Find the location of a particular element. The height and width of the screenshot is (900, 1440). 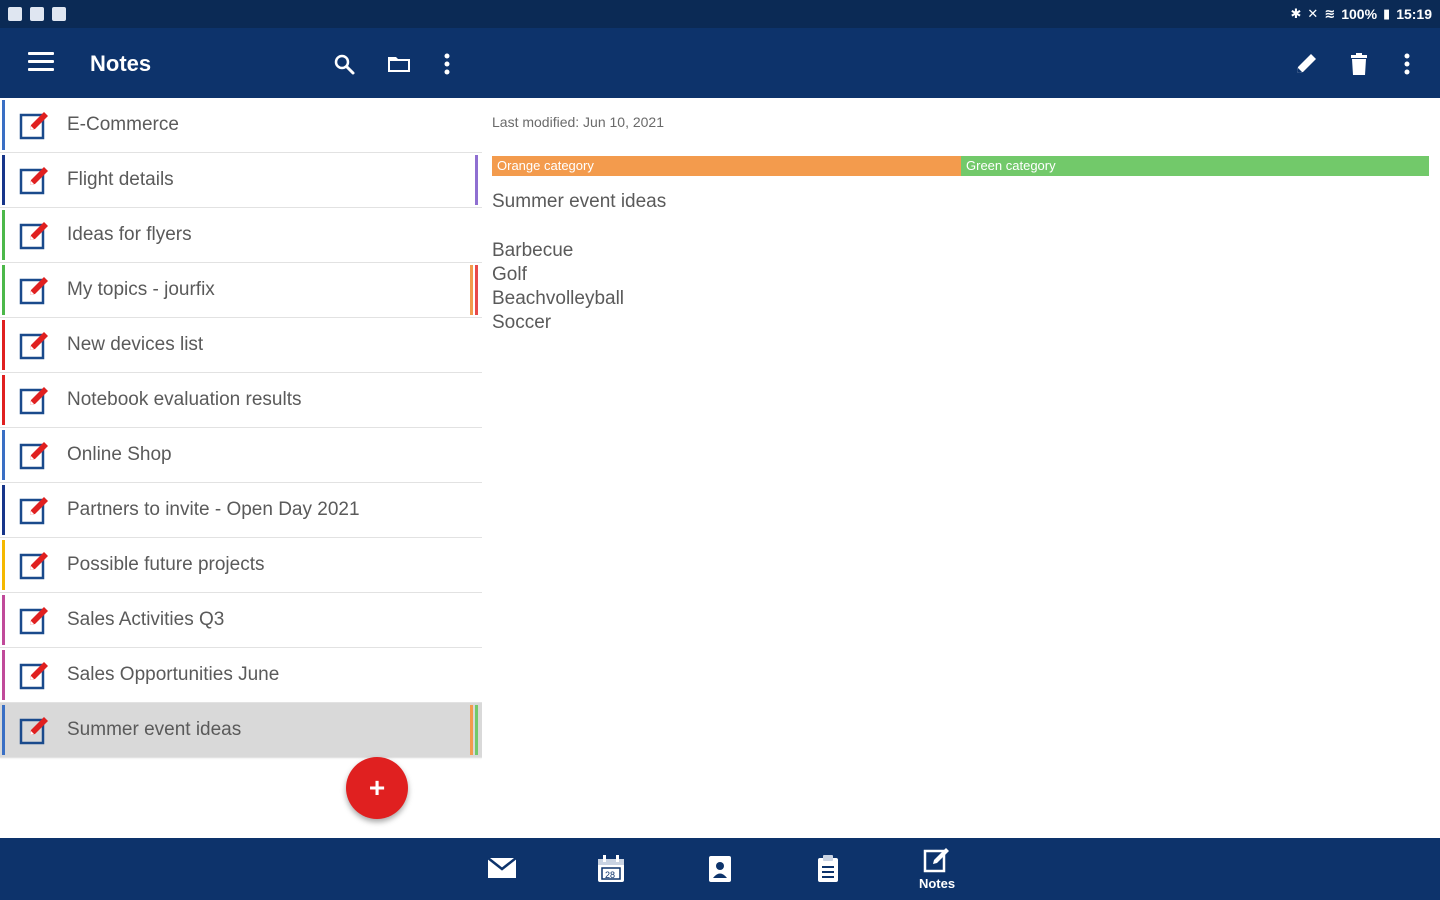

calendar-icon: 28 is located at coordinates (611, 868).